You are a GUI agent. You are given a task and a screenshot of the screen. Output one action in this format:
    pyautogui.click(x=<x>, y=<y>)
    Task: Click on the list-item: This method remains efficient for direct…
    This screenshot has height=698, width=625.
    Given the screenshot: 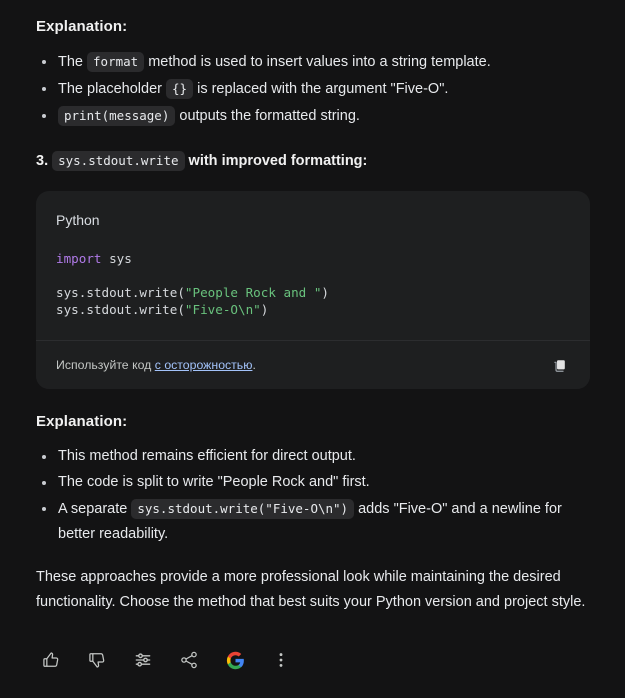 What is the action you would take?
    pyautogui.click(x=313, y=456)
    